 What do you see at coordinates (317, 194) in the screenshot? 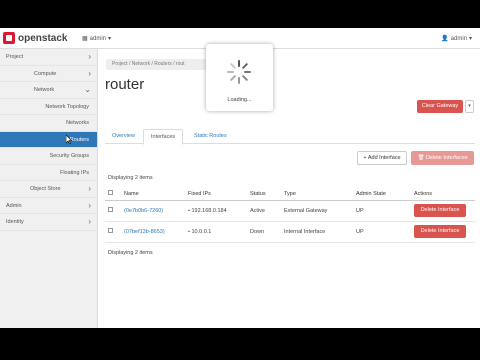
I see `column-header-type: Type` at bounding box center [317, 194].